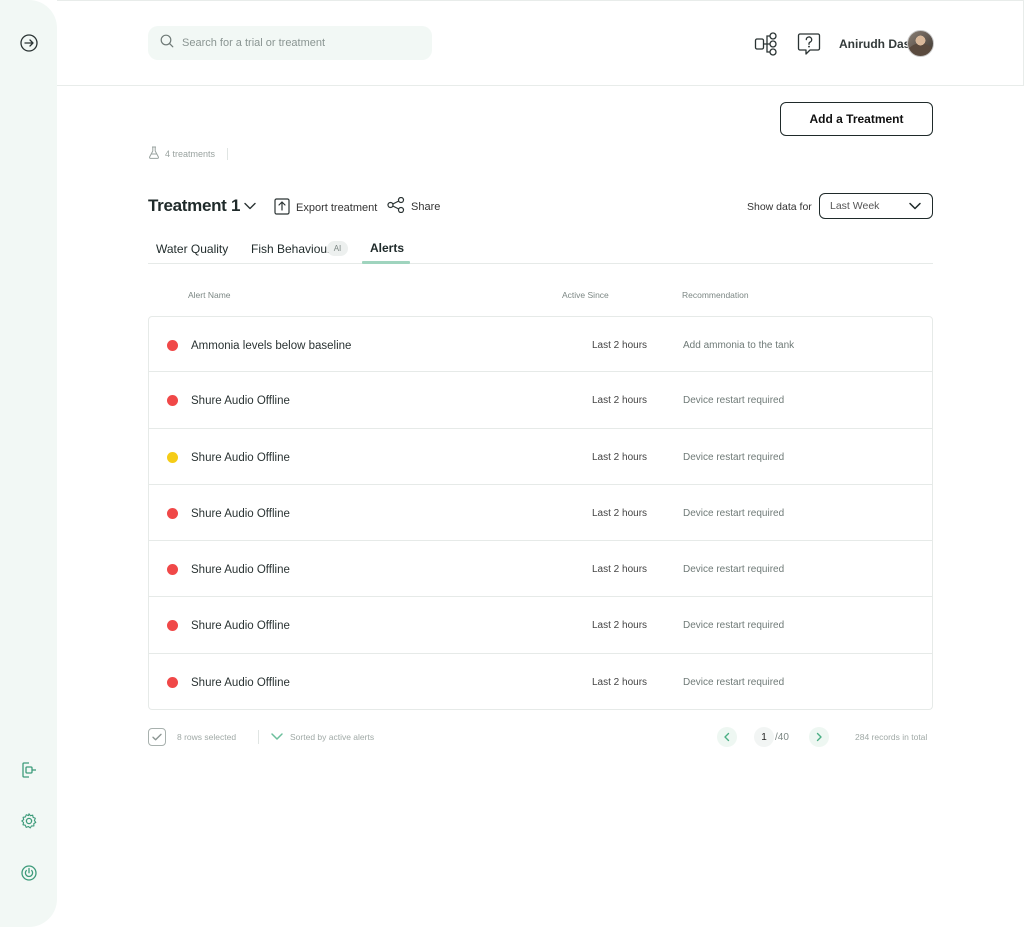  I want to click on recommendation: Add ammonia to the tank, so click(739, 345).